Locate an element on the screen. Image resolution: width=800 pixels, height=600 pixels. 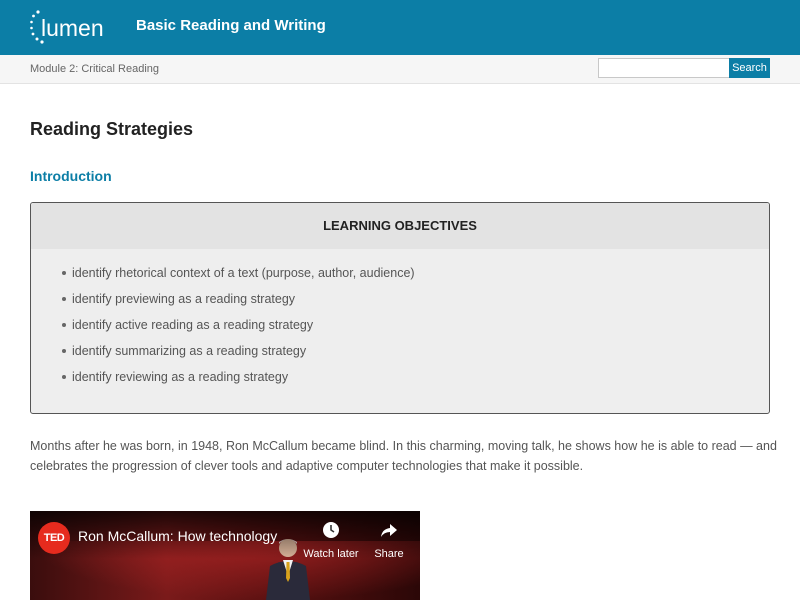
top-header: lumen Basic Reading and Writing is located at coordinates (400, 27).